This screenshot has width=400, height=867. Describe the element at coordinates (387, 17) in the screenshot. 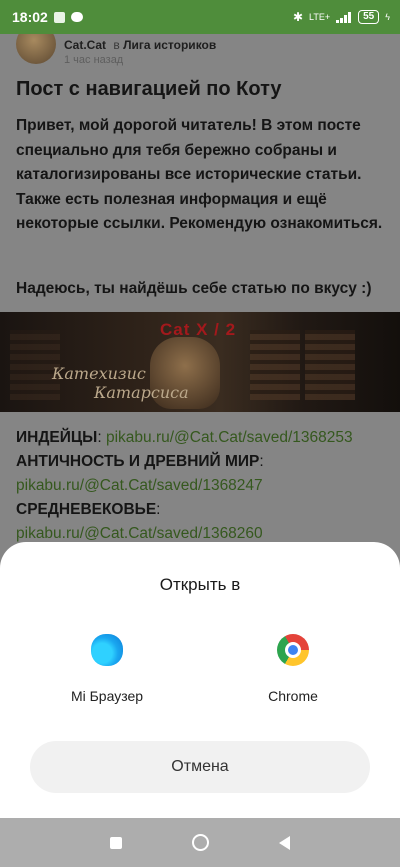

I see `charging-icon: ϟ` at that location.